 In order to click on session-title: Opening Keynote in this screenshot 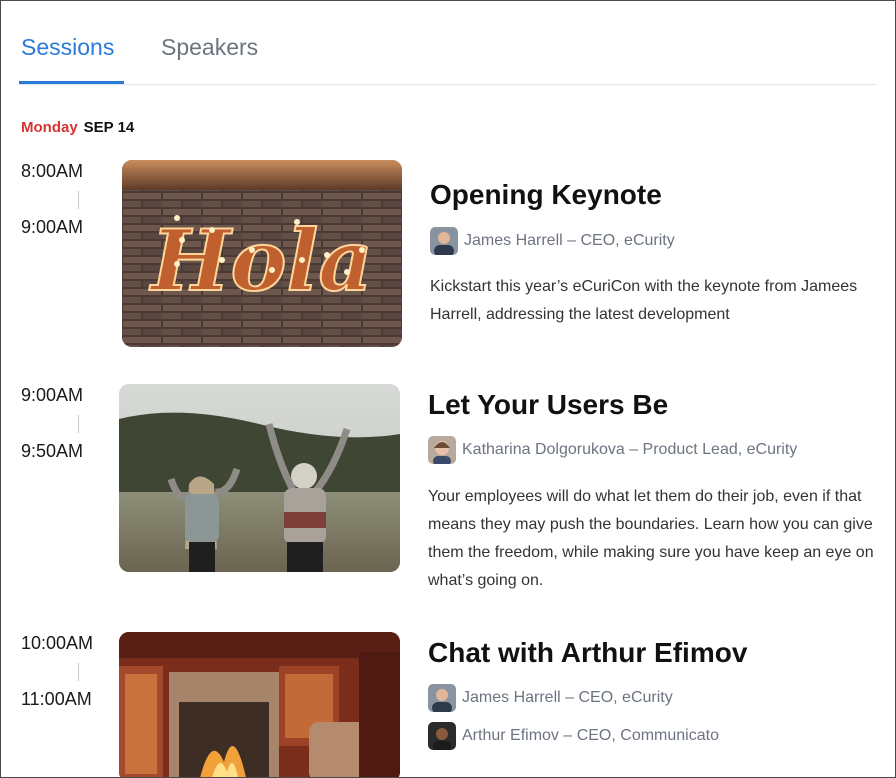, I will do `click(546, 195)`.